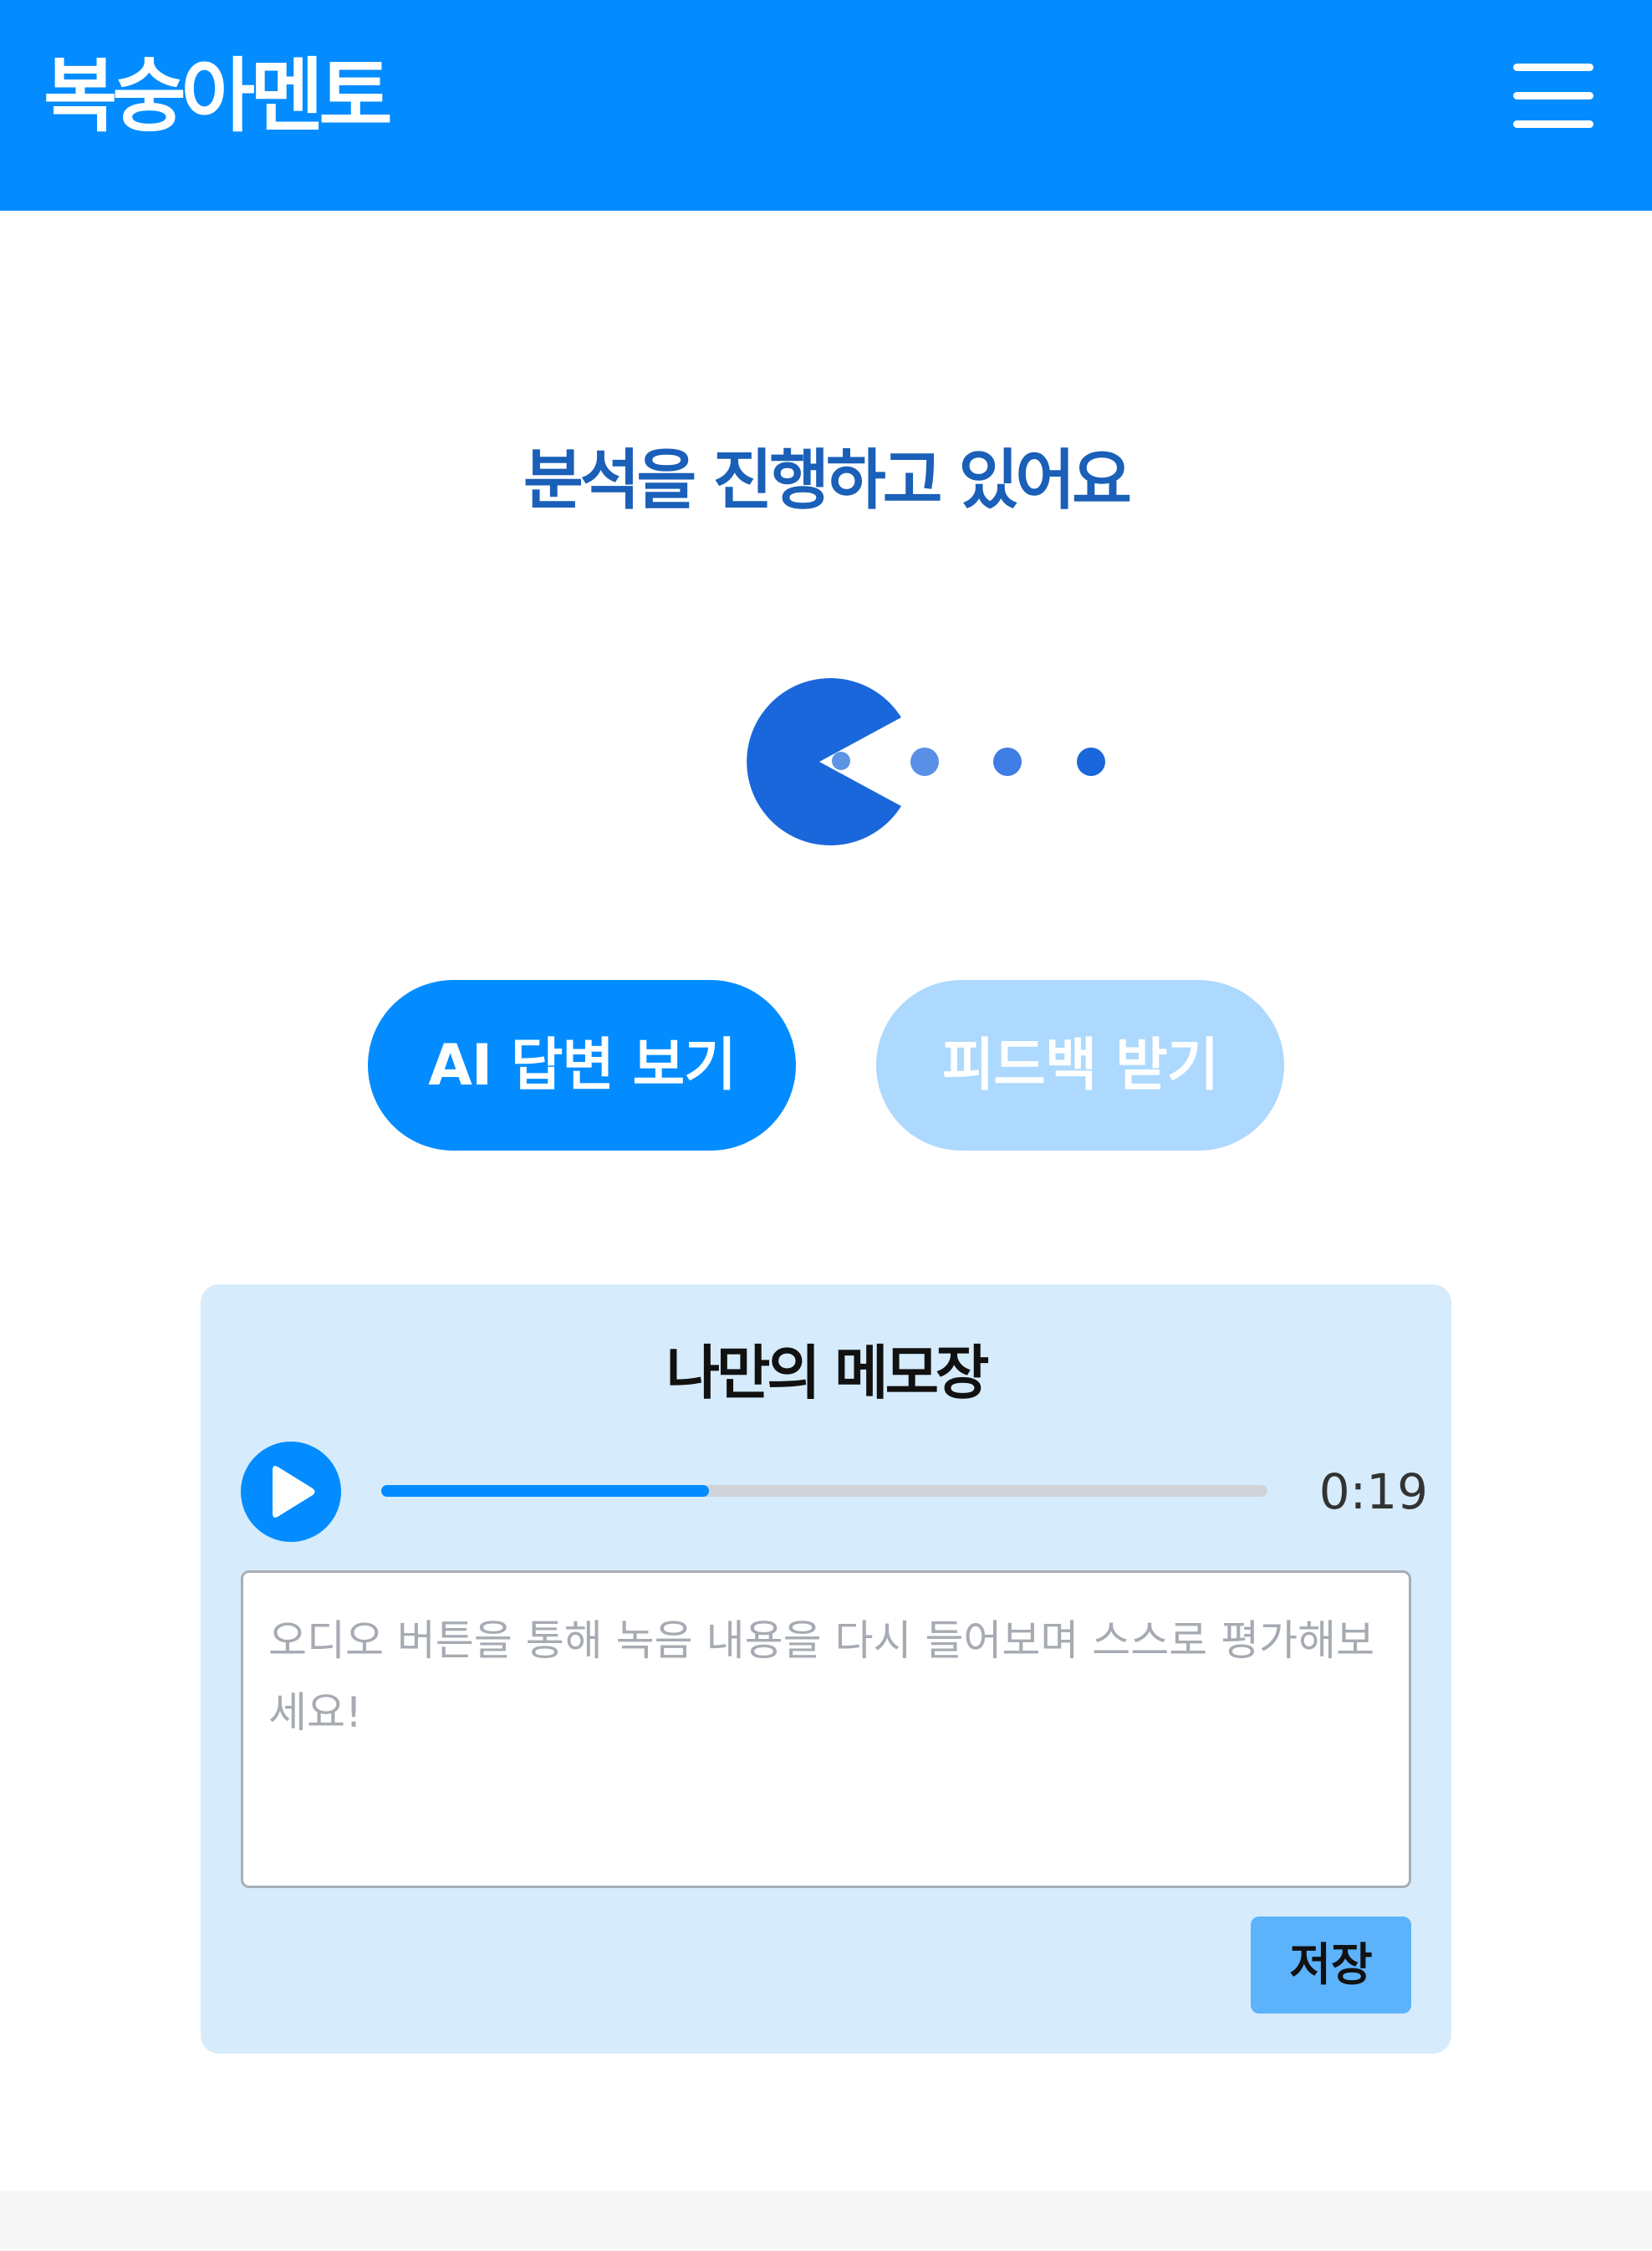  What do you see at coordinates (1080, 1065) in the screenshot?
I see `feedback-button: 피드백 받기` at bounding box center [1080, 1065].